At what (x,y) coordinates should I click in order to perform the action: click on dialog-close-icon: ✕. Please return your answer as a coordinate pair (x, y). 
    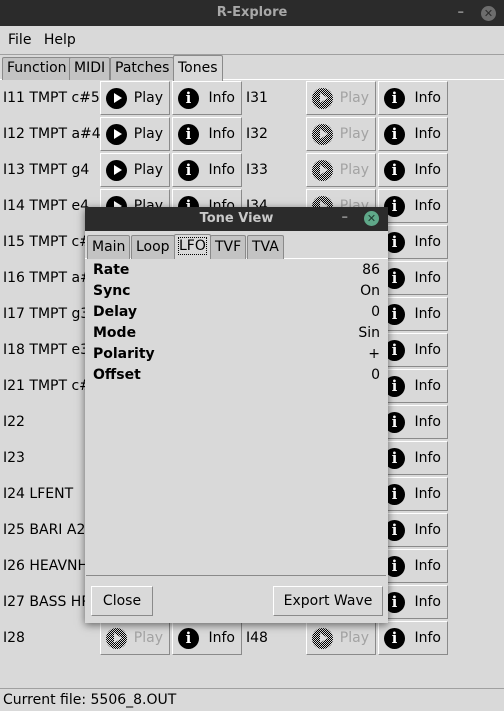
    Looking at the image, I should click on (371, 218).